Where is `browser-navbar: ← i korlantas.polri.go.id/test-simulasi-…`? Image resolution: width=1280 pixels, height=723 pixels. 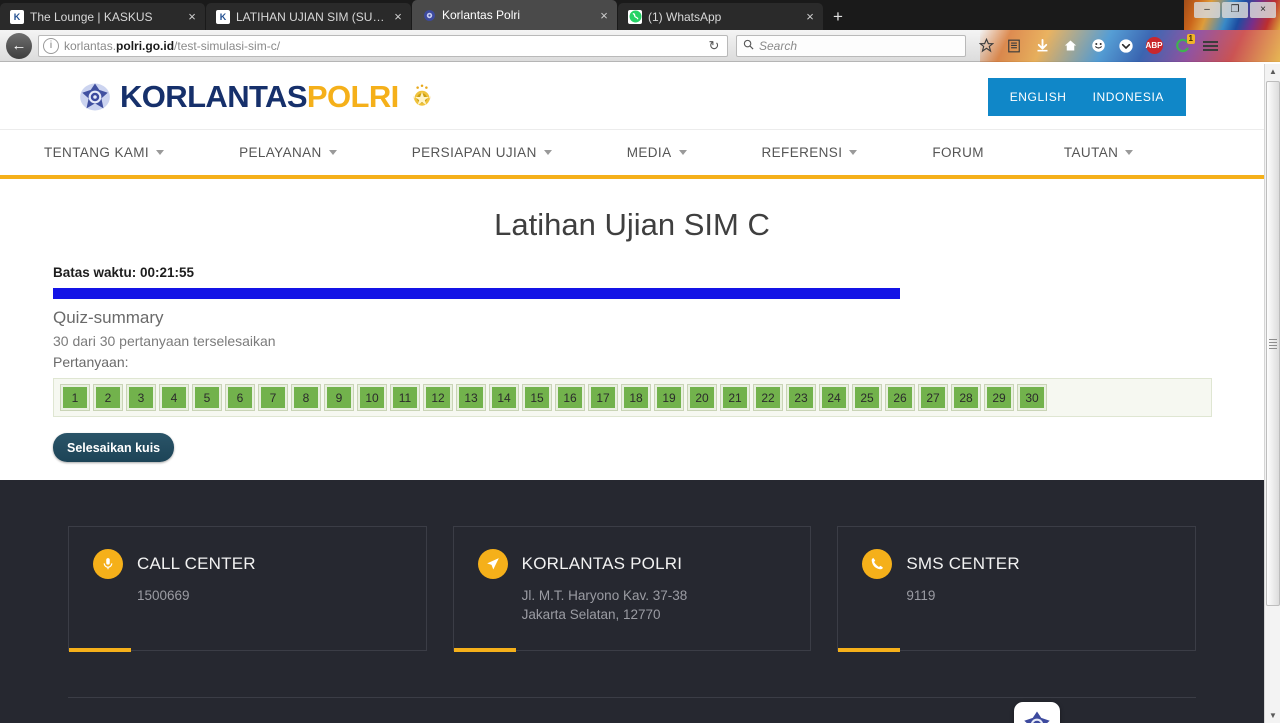 browser-navbar: ← i korlantas.polri.go.id/test-simulasi-… is located at coordinates (640, 46).